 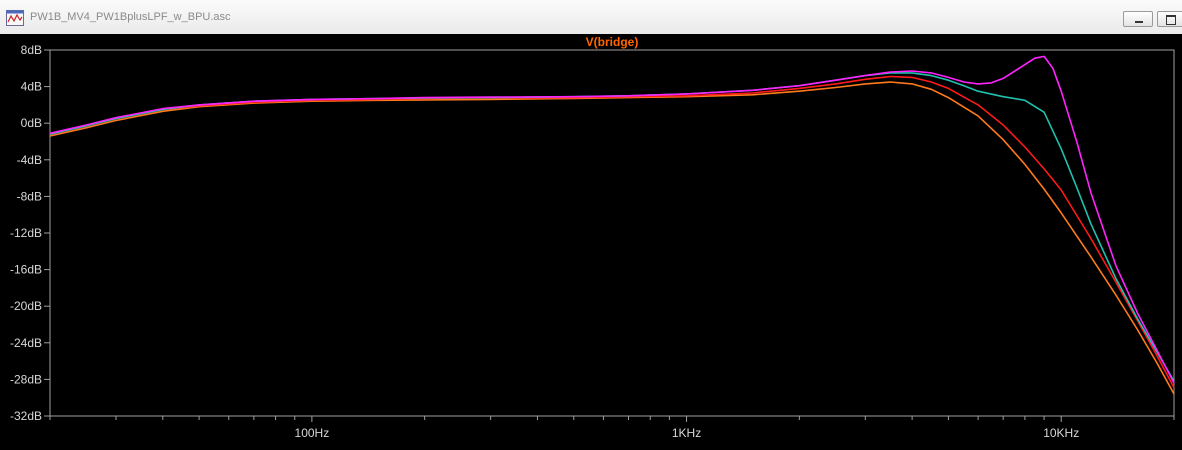 I want to click on y-tick-label: 4dB, so click(x=31, y=87).